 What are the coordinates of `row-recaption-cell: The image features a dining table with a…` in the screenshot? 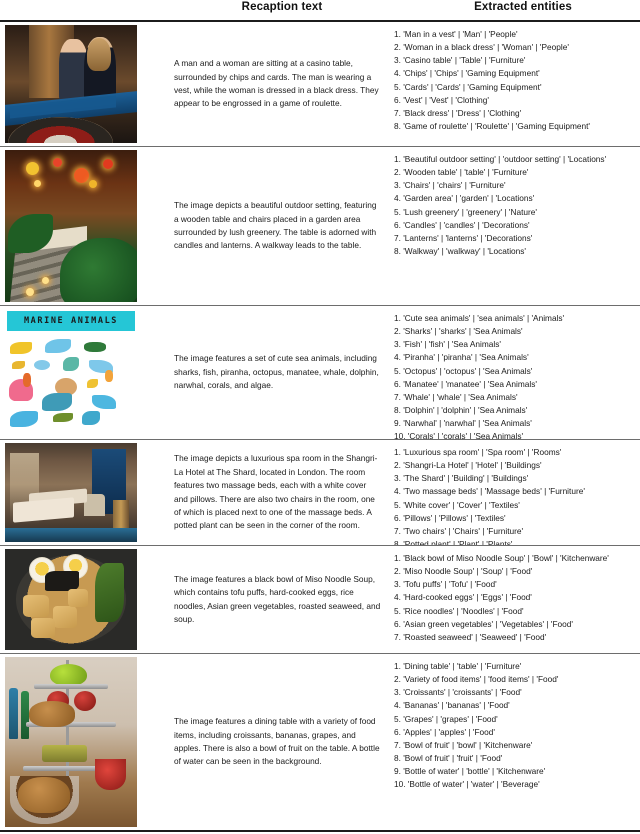 It's located at (265, 742).